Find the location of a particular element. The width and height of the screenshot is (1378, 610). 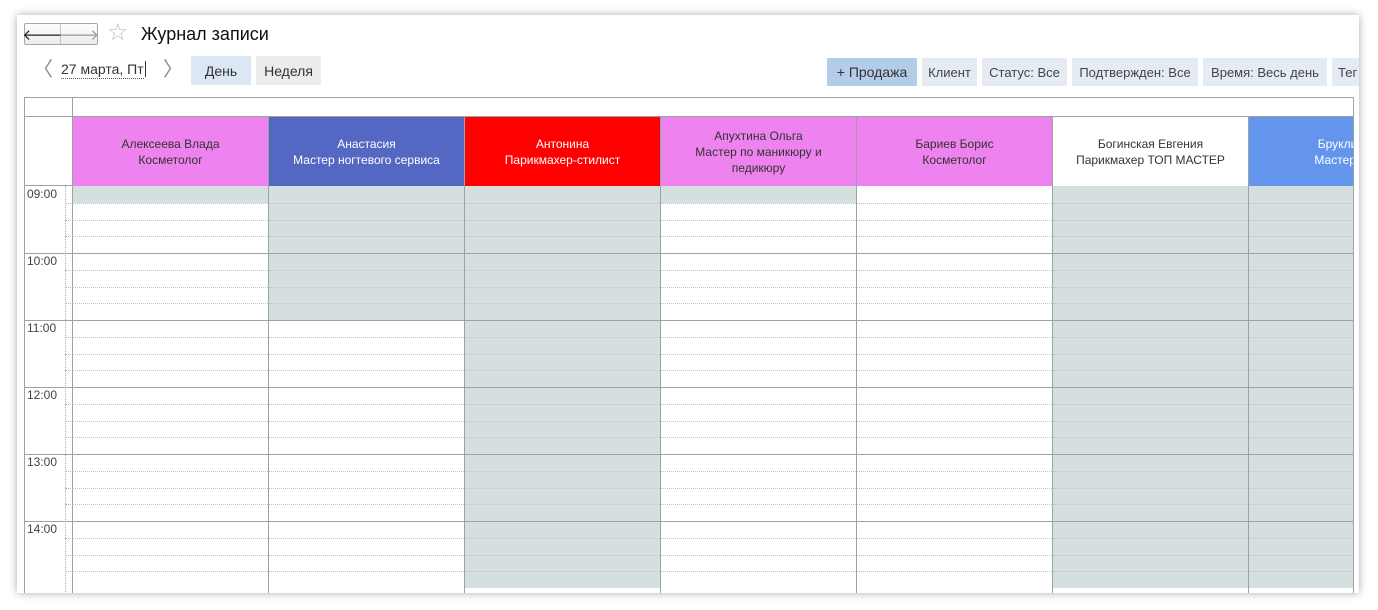

staff-name: Богинская Евгения is located at coordinates (1150, 143).